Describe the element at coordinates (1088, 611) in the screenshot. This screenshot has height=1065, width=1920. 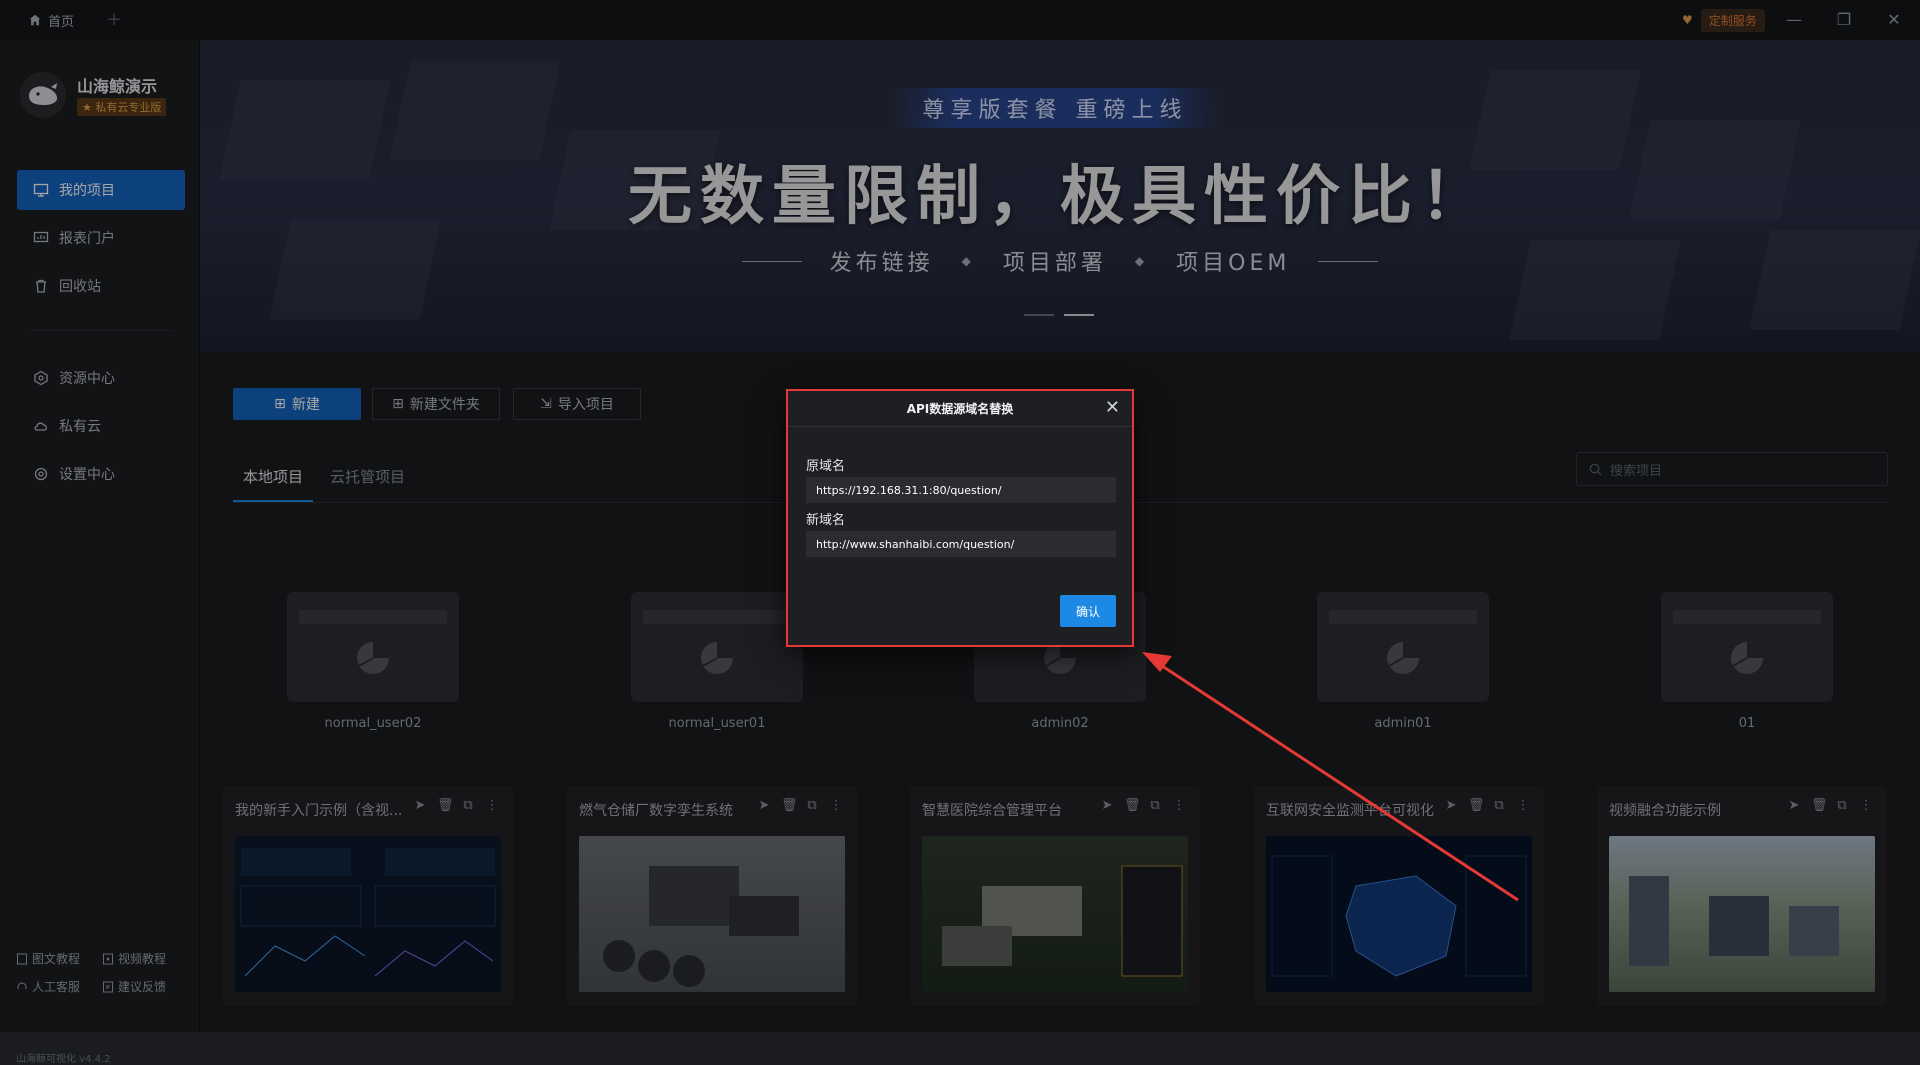
I see `confirm-button: 确认` at that location.